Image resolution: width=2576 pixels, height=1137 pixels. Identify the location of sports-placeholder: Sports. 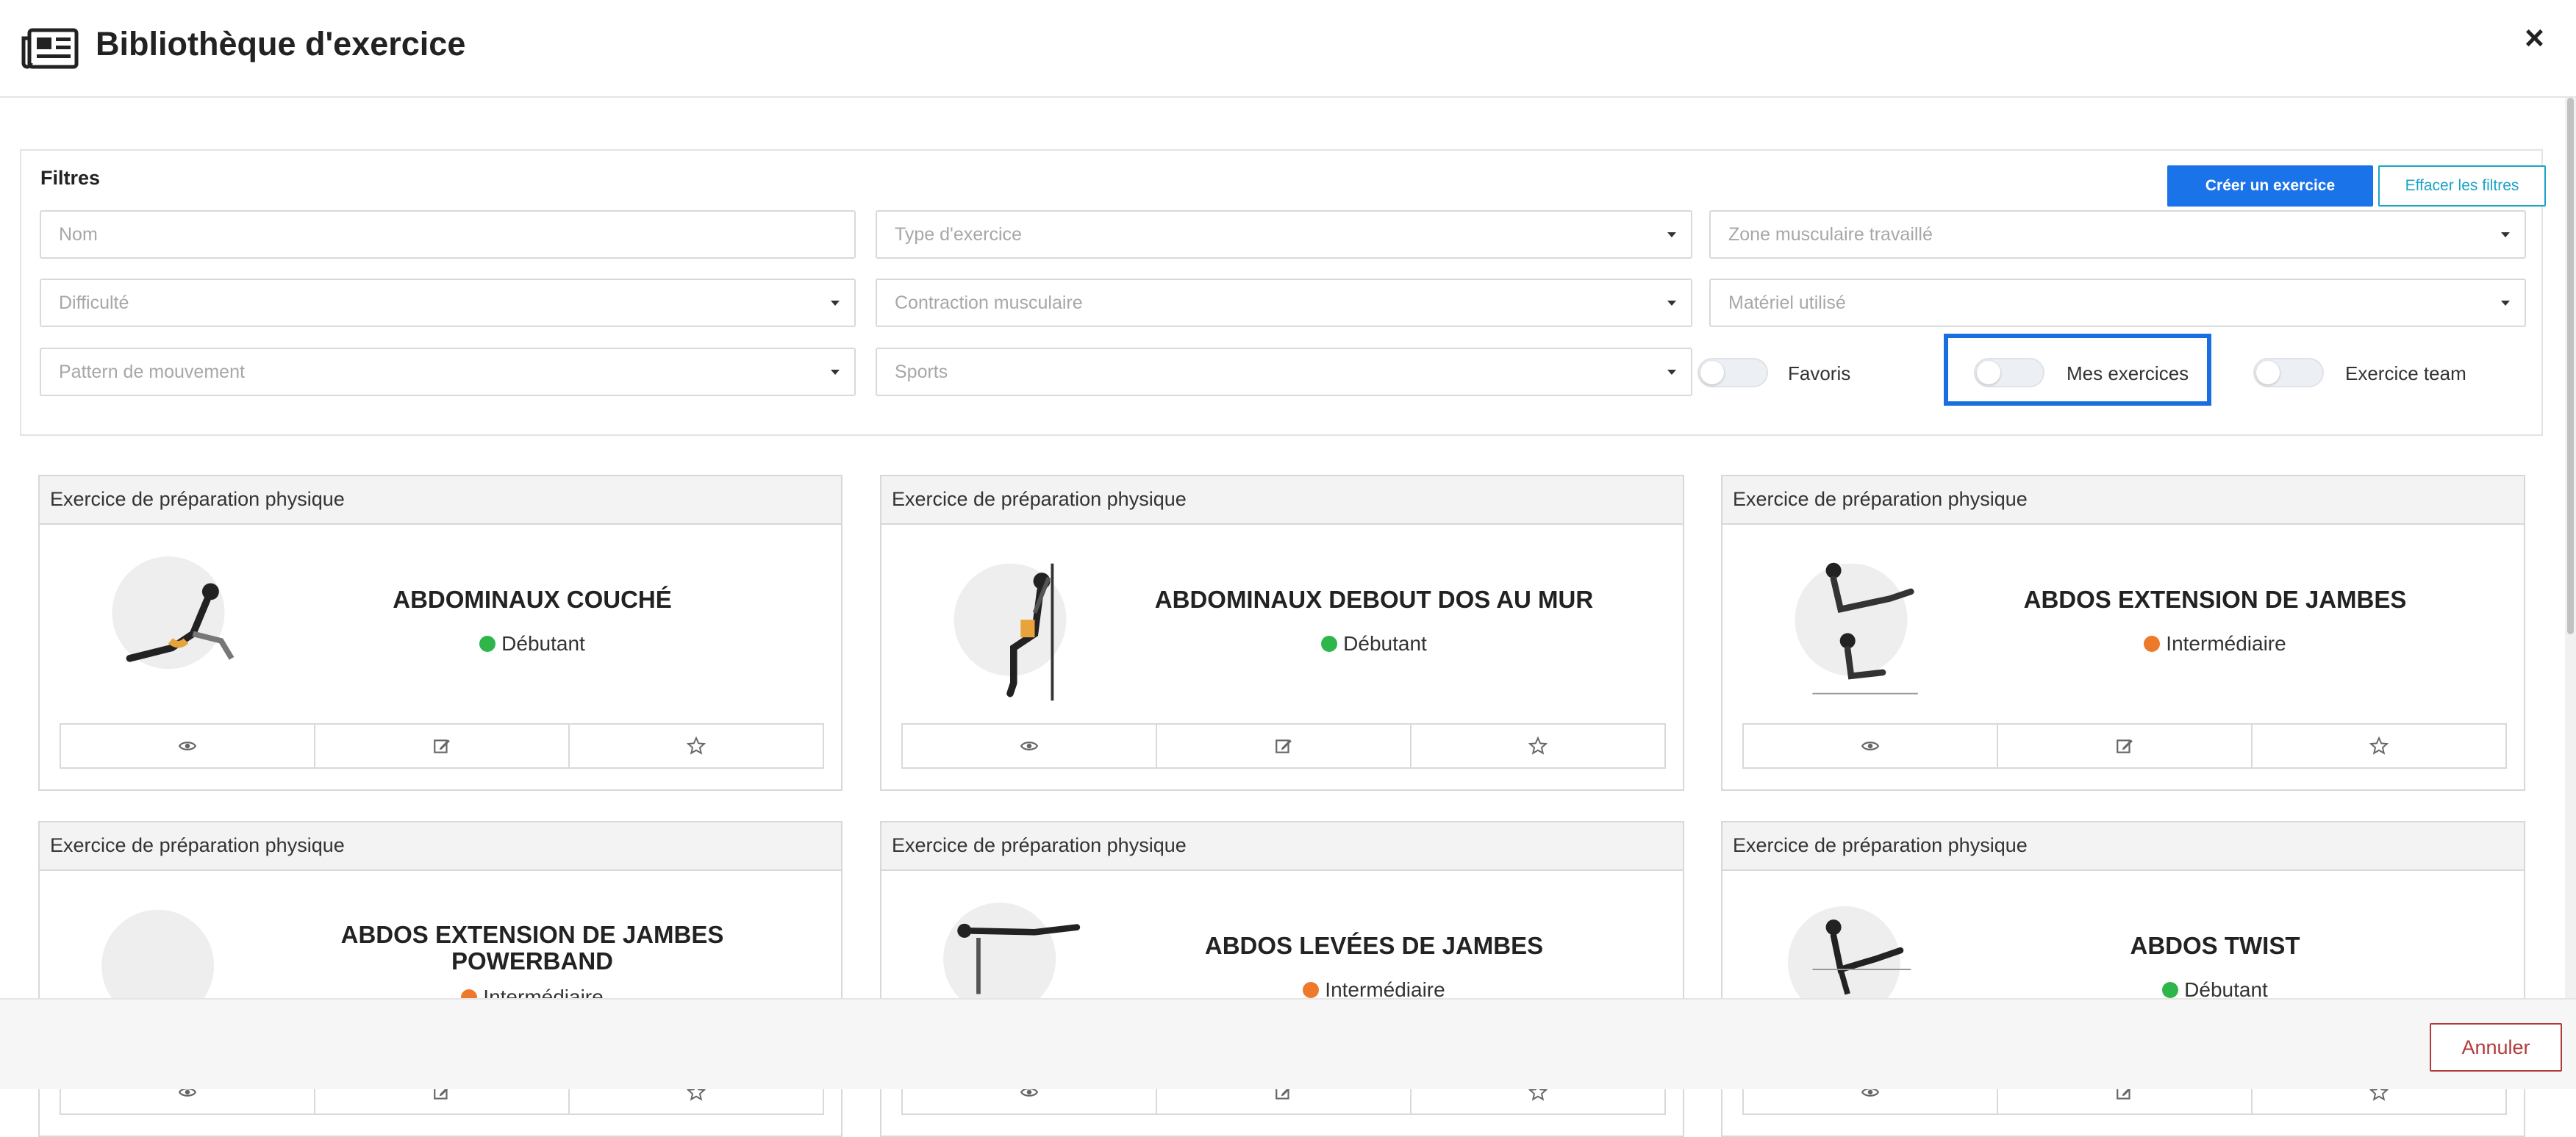
(921, 372).